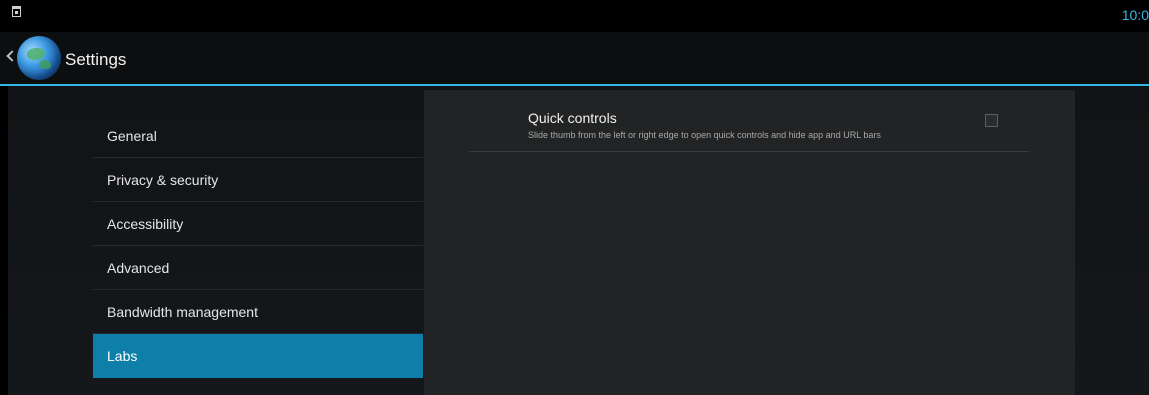 This screenshot has height=395, width=1149. I want to click on preference-title: Quick controls, so click(572, 118).